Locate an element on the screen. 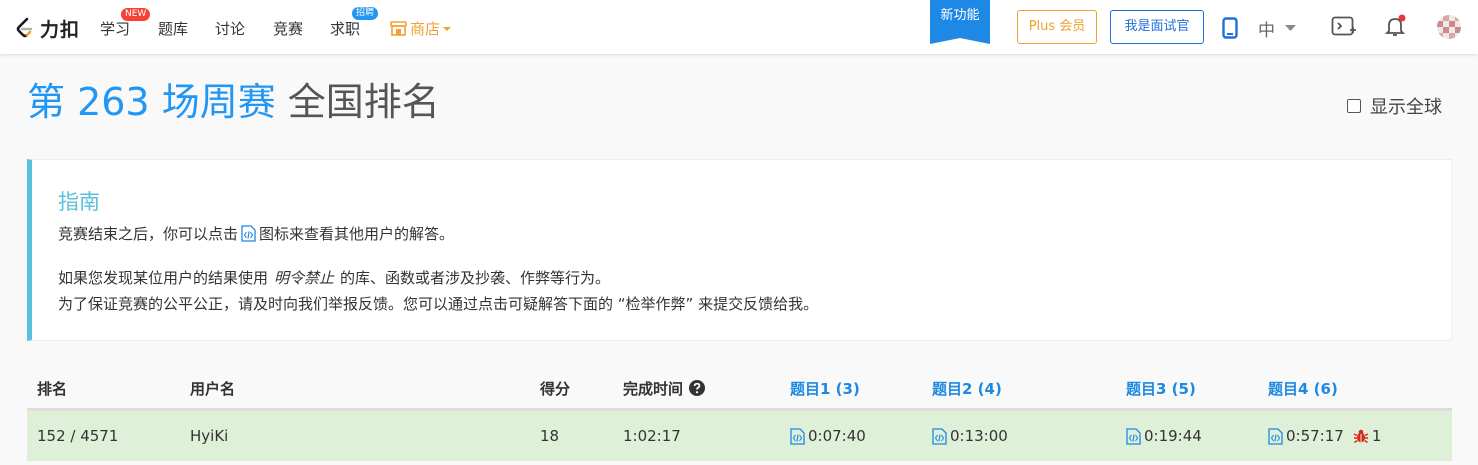  interviewer-button: 我是面试官 is located at coordinates (1157, 27).